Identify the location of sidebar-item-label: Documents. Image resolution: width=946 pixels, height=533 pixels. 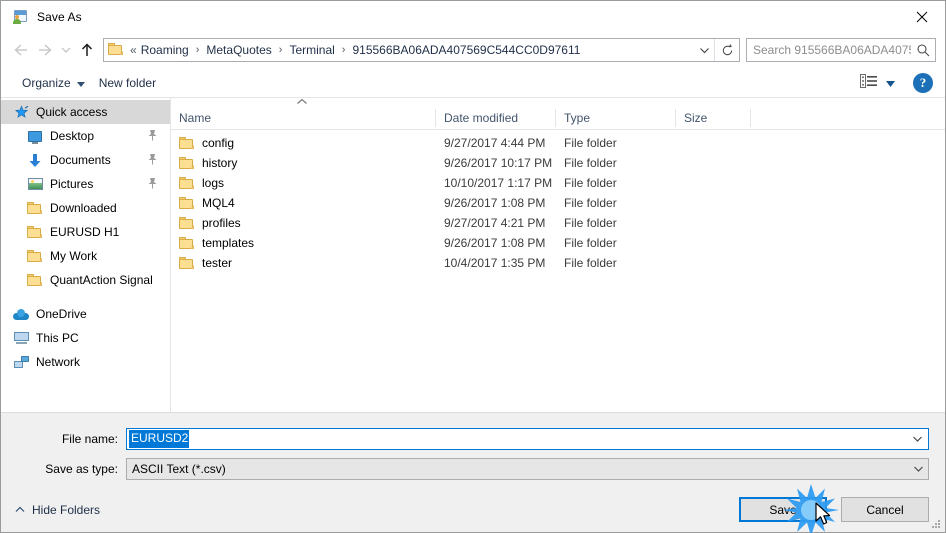
(80, 160).